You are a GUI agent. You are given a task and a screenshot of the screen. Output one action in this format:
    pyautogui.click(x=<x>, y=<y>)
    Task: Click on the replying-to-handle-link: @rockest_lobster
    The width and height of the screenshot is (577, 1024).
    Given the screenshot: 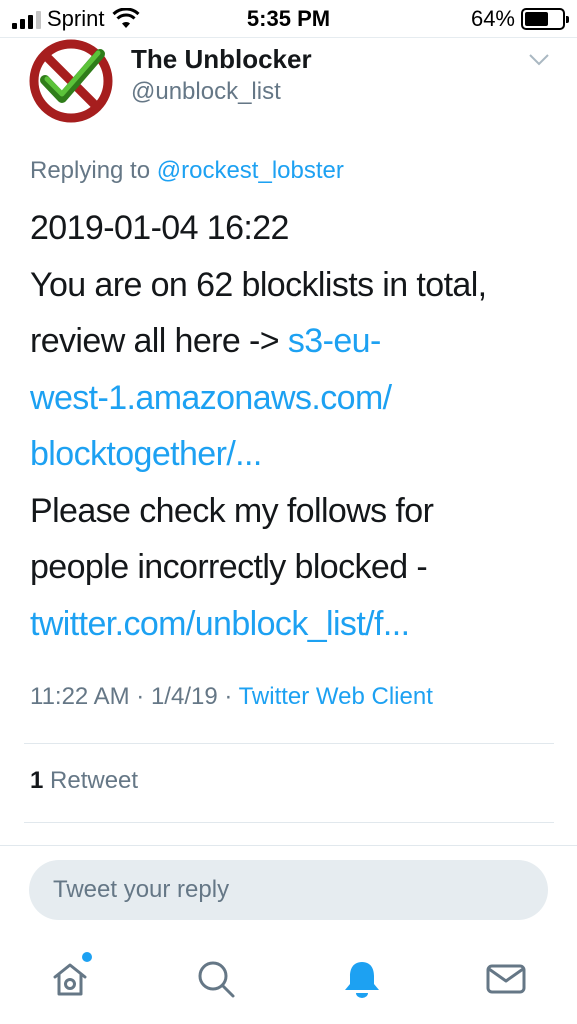 What is the action you would take?
    pyautogui.click(x=250, y=170)
    